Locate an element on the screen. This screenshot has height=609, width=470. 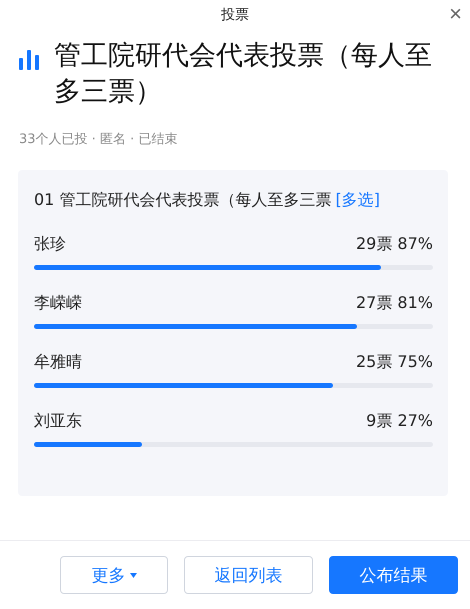
candidate-name: 牟雅晴 is located at coordinates (58, 362).